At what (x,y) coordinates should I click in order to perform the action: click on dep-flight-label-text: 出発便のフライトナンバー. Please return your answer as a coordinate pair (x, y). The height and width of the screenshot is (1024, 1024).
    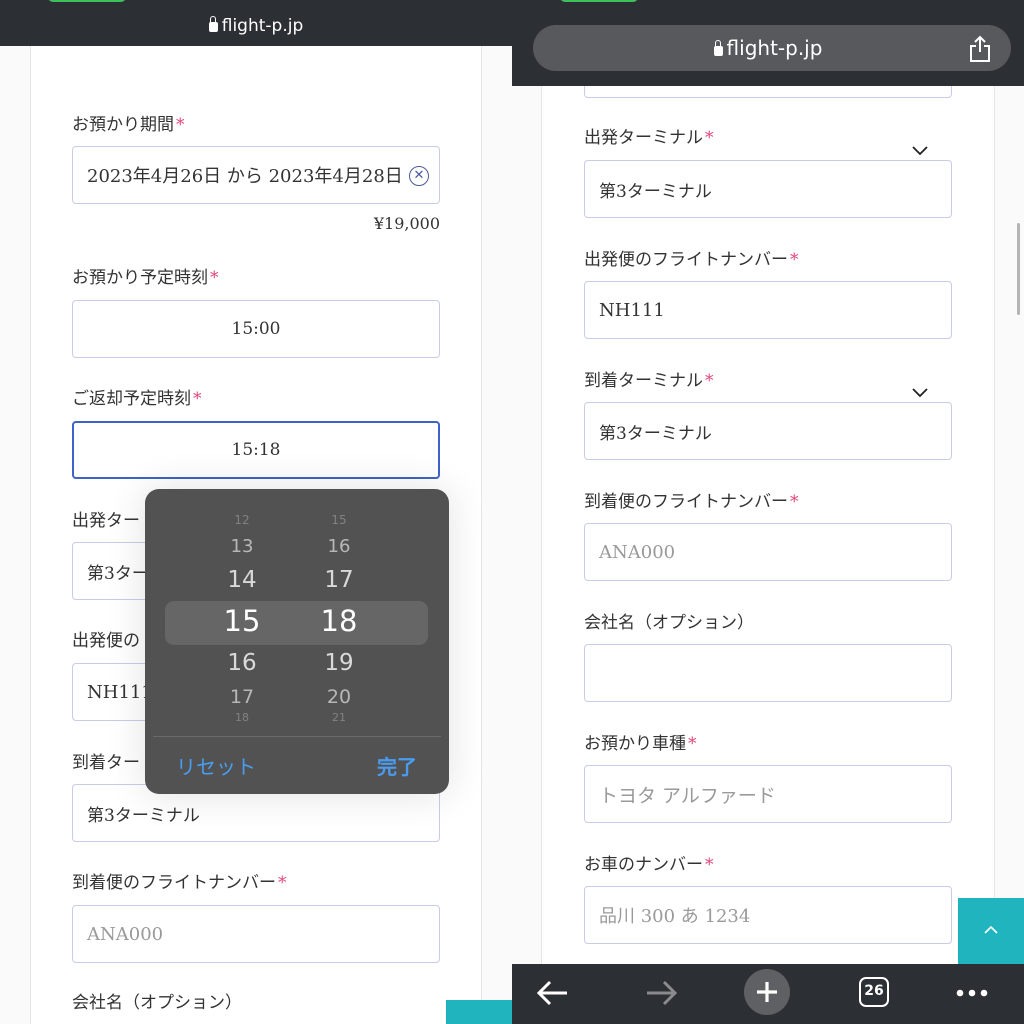
    Looking at the image, I should click on (686, 260).